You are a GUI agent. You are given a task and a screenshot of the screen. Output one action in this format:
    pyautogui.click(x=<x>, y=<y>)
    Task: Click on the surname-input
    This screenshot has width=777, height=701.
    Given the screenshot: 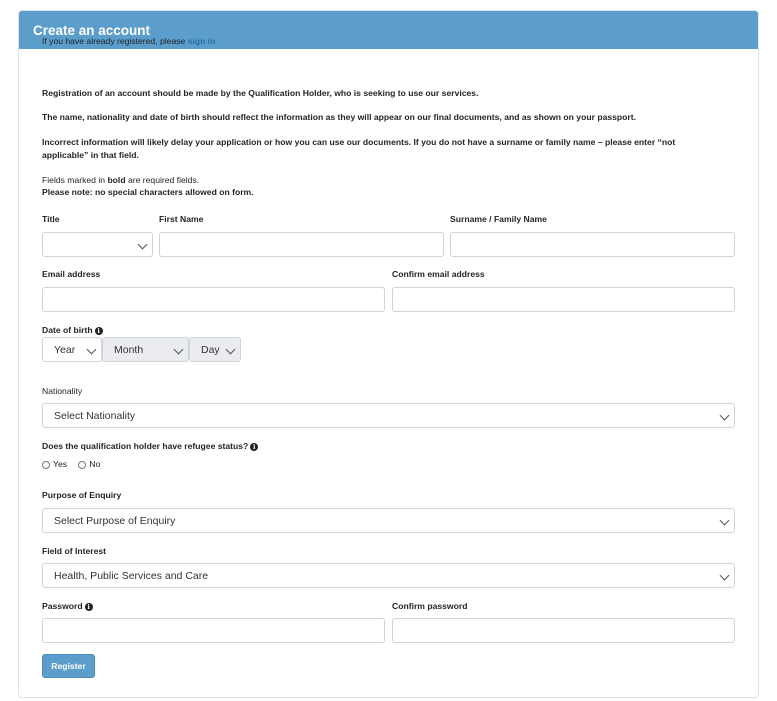 What is the action you would take?
    pyautogui.click(x=592, y=244)
    